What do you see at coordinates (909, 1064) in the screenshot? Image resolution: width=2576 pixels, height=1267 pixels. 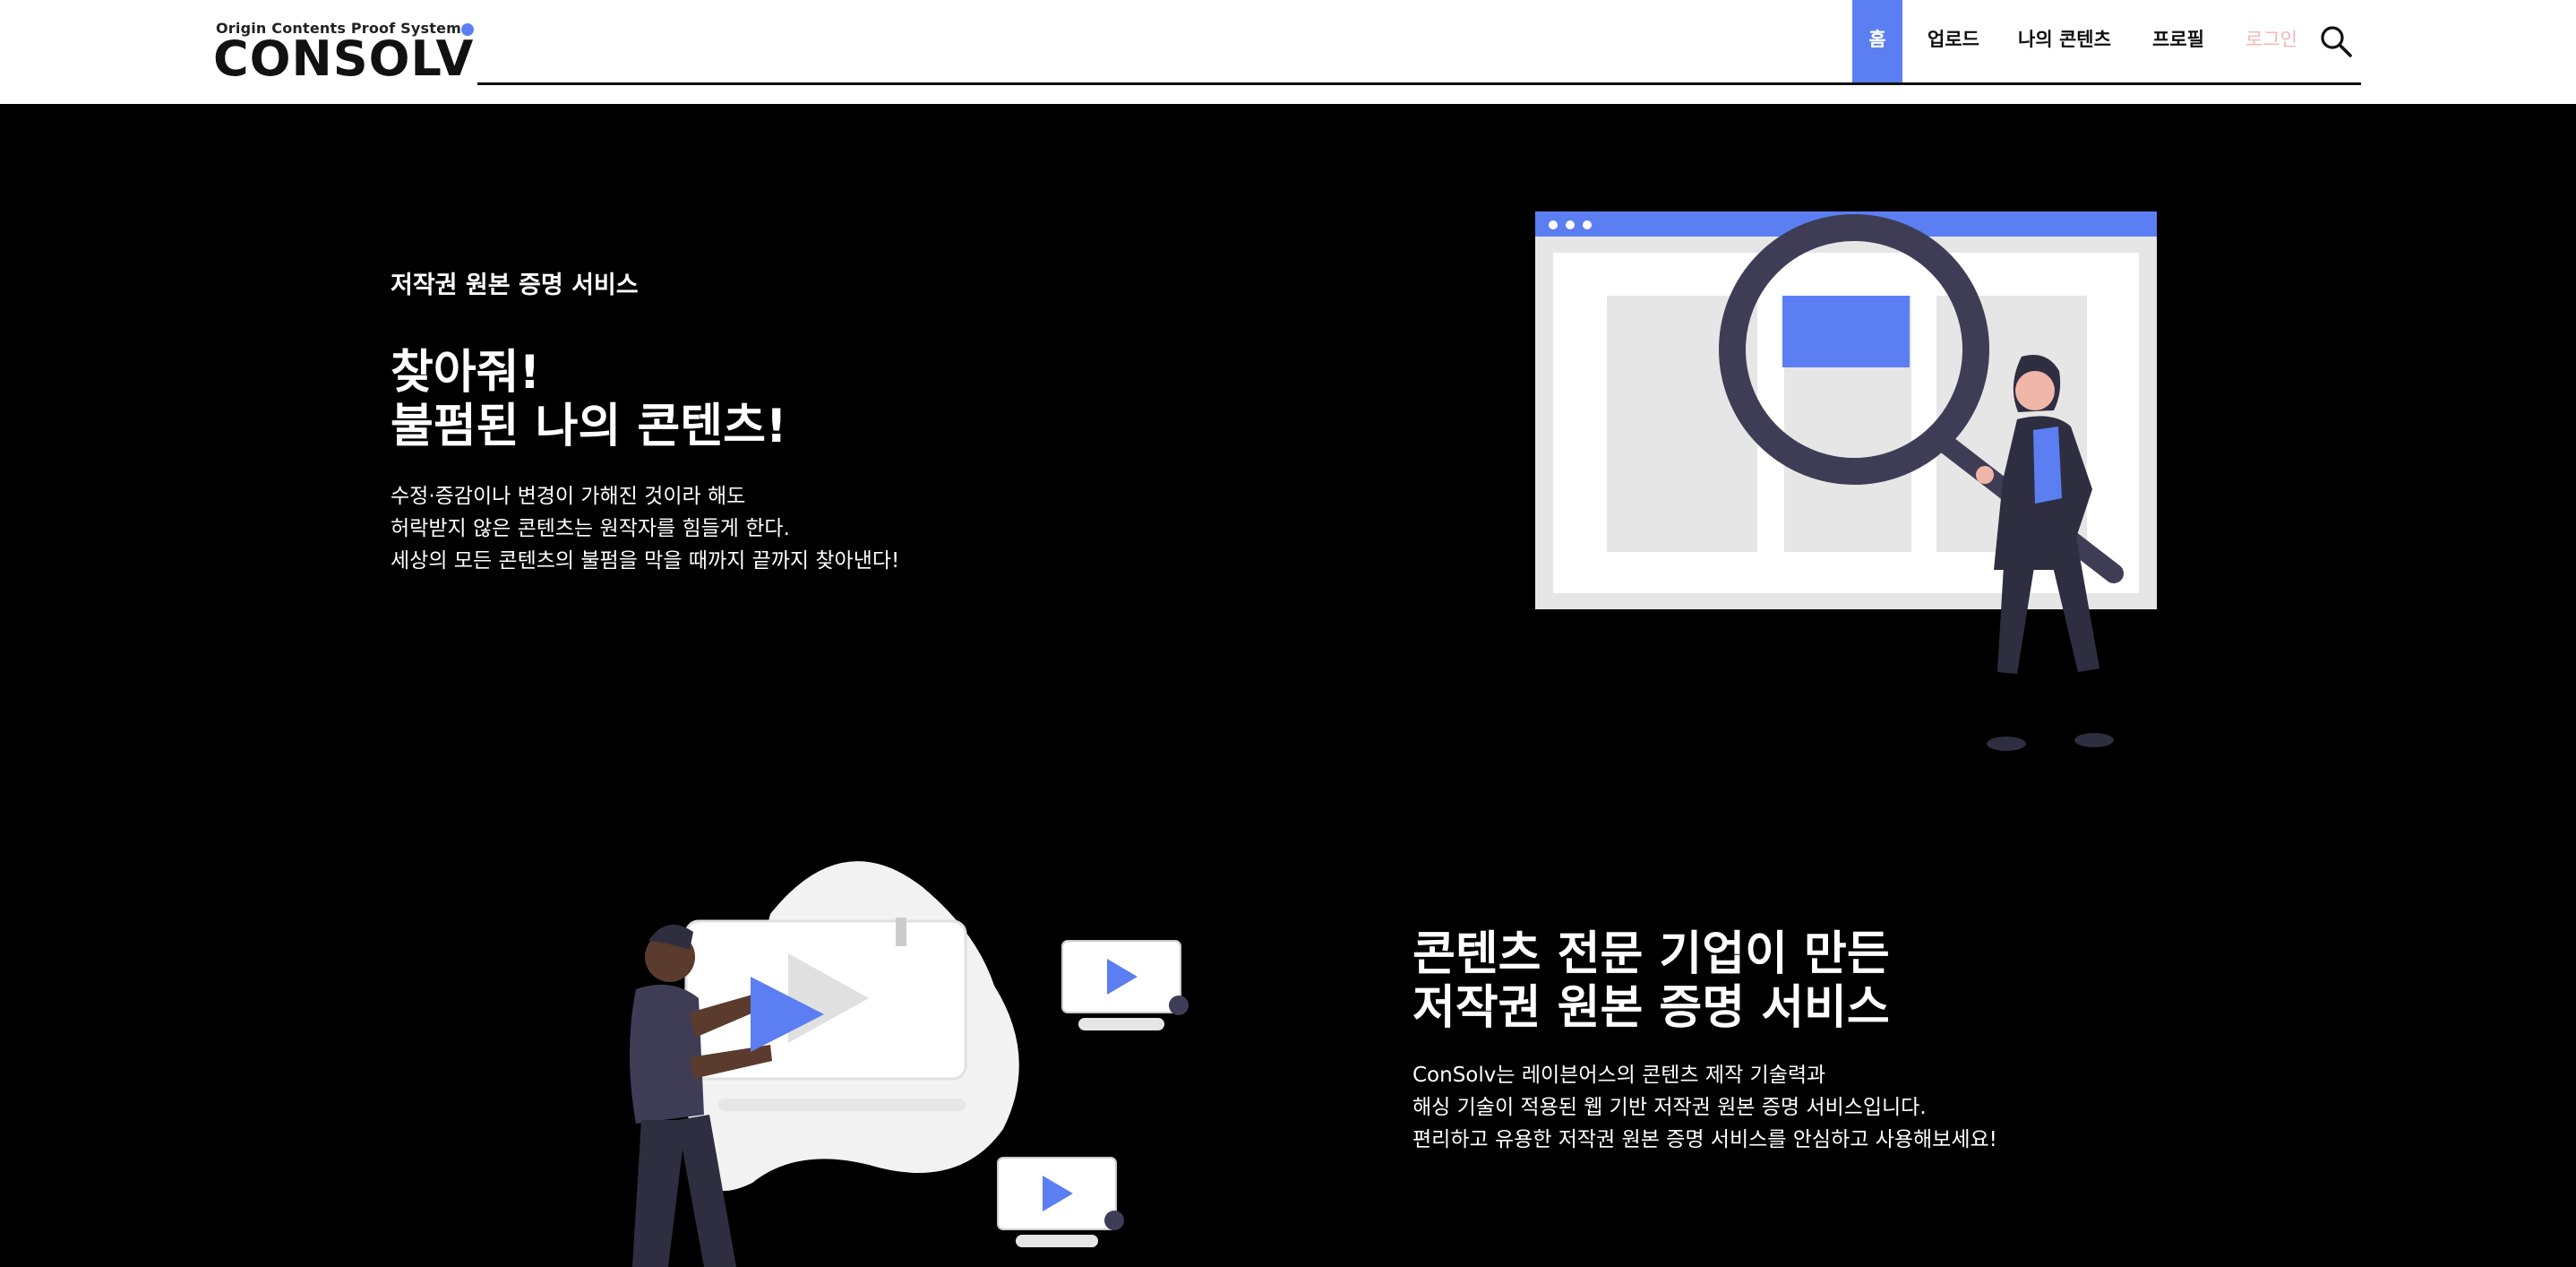 I see `video-illustration` at bounding box center [909, 1064].